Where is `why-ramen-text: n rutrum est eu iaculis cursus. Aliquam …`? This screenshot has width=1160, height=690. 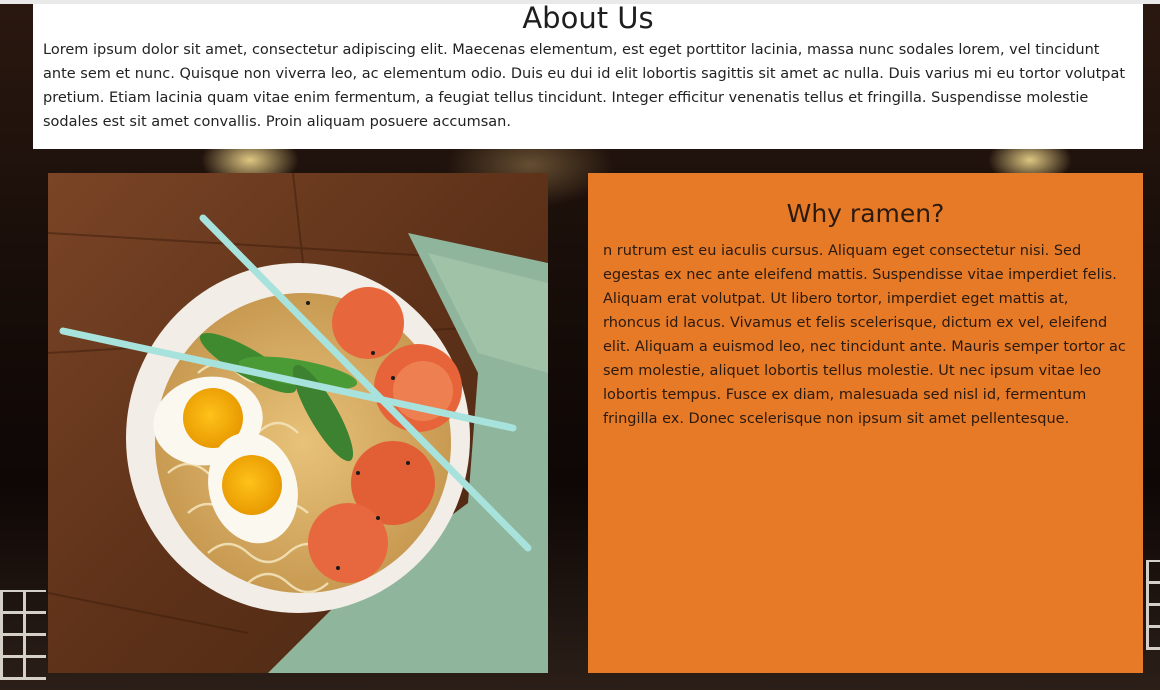 why-ramen-text: n rutrum est eu iaculis cursus. Aliquam … is located at coordinates (864, 335).